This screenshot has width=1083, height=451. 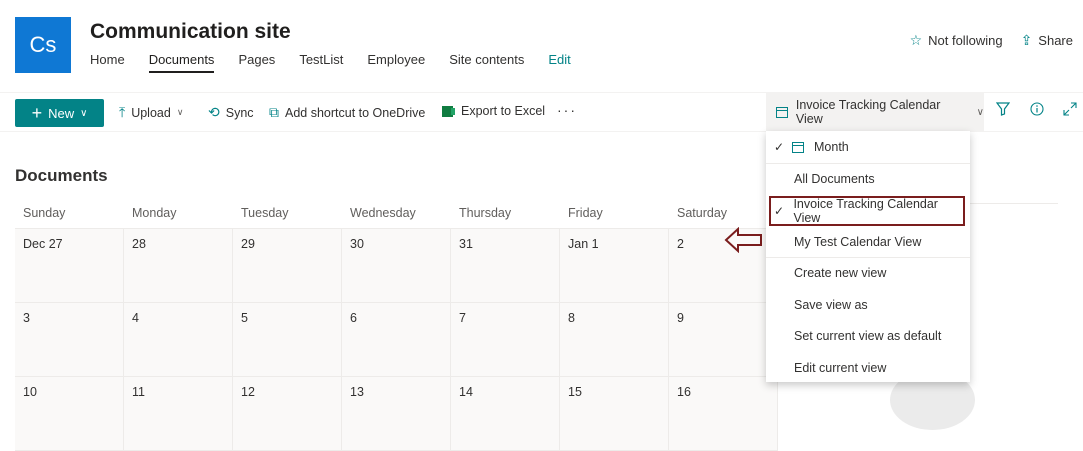 I want to click on menu-item-set-default: Set current view as default, so click(x=868, y=336).